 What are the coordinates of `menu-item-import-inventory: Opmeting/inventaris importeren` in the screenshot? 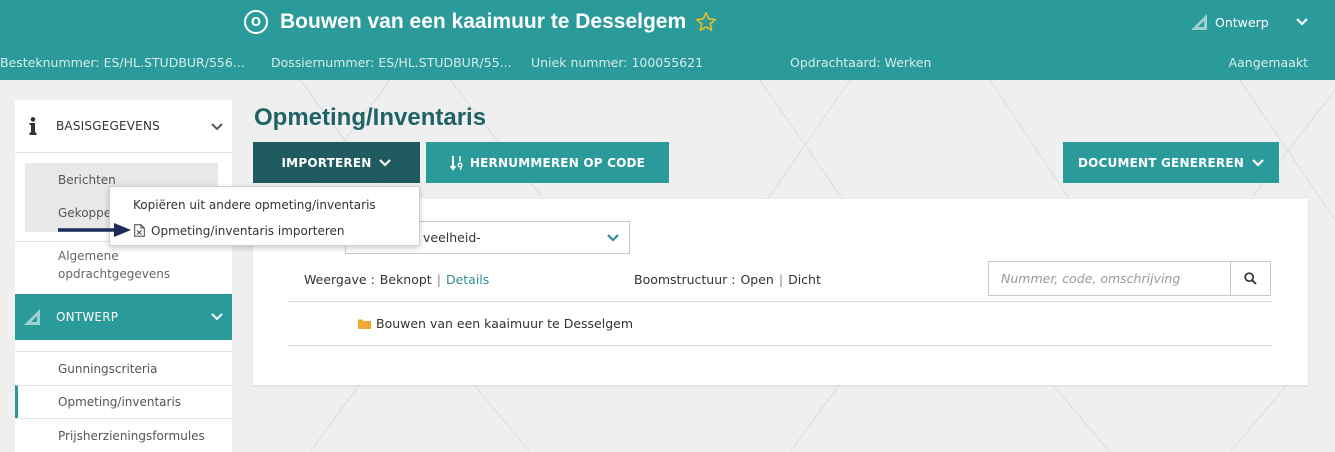 It's located at (264, 231).